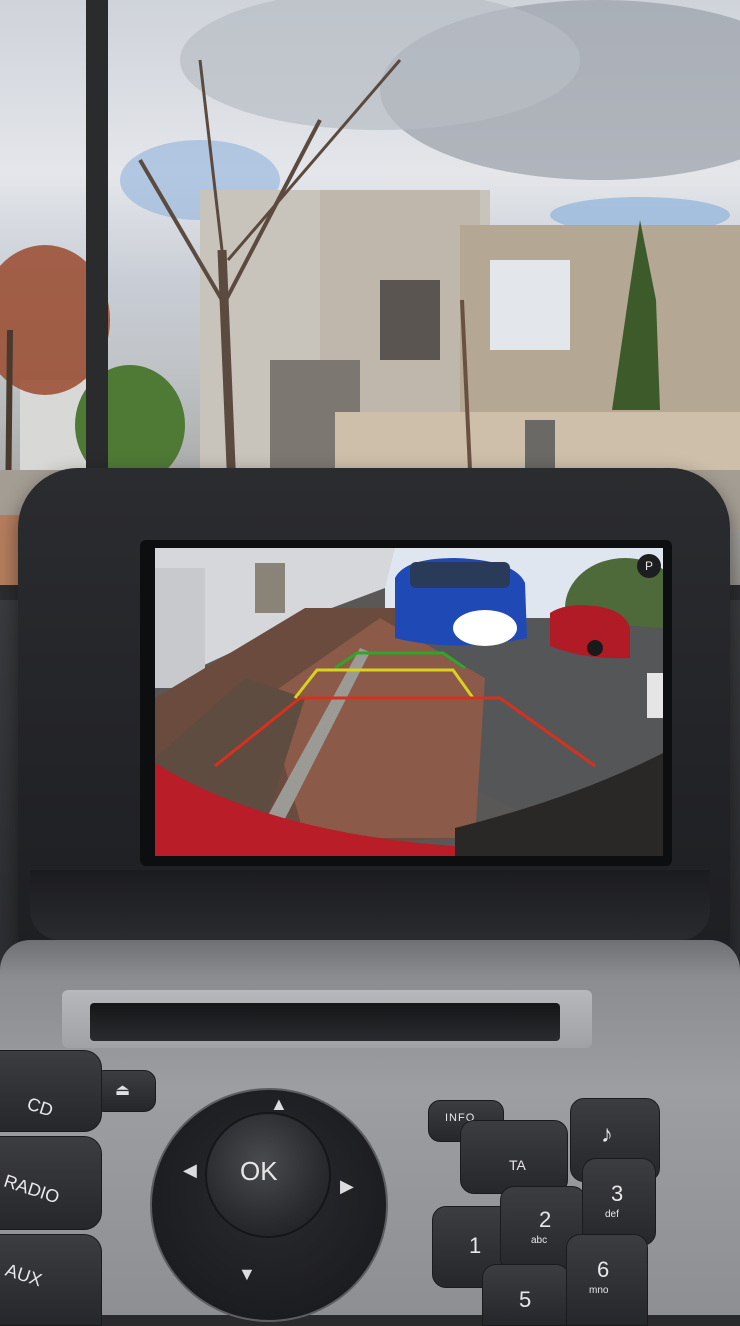 The height and width of the screenshot is (1326, 740). I want to click on eject-icon: ⏏, so click(123, 1090).